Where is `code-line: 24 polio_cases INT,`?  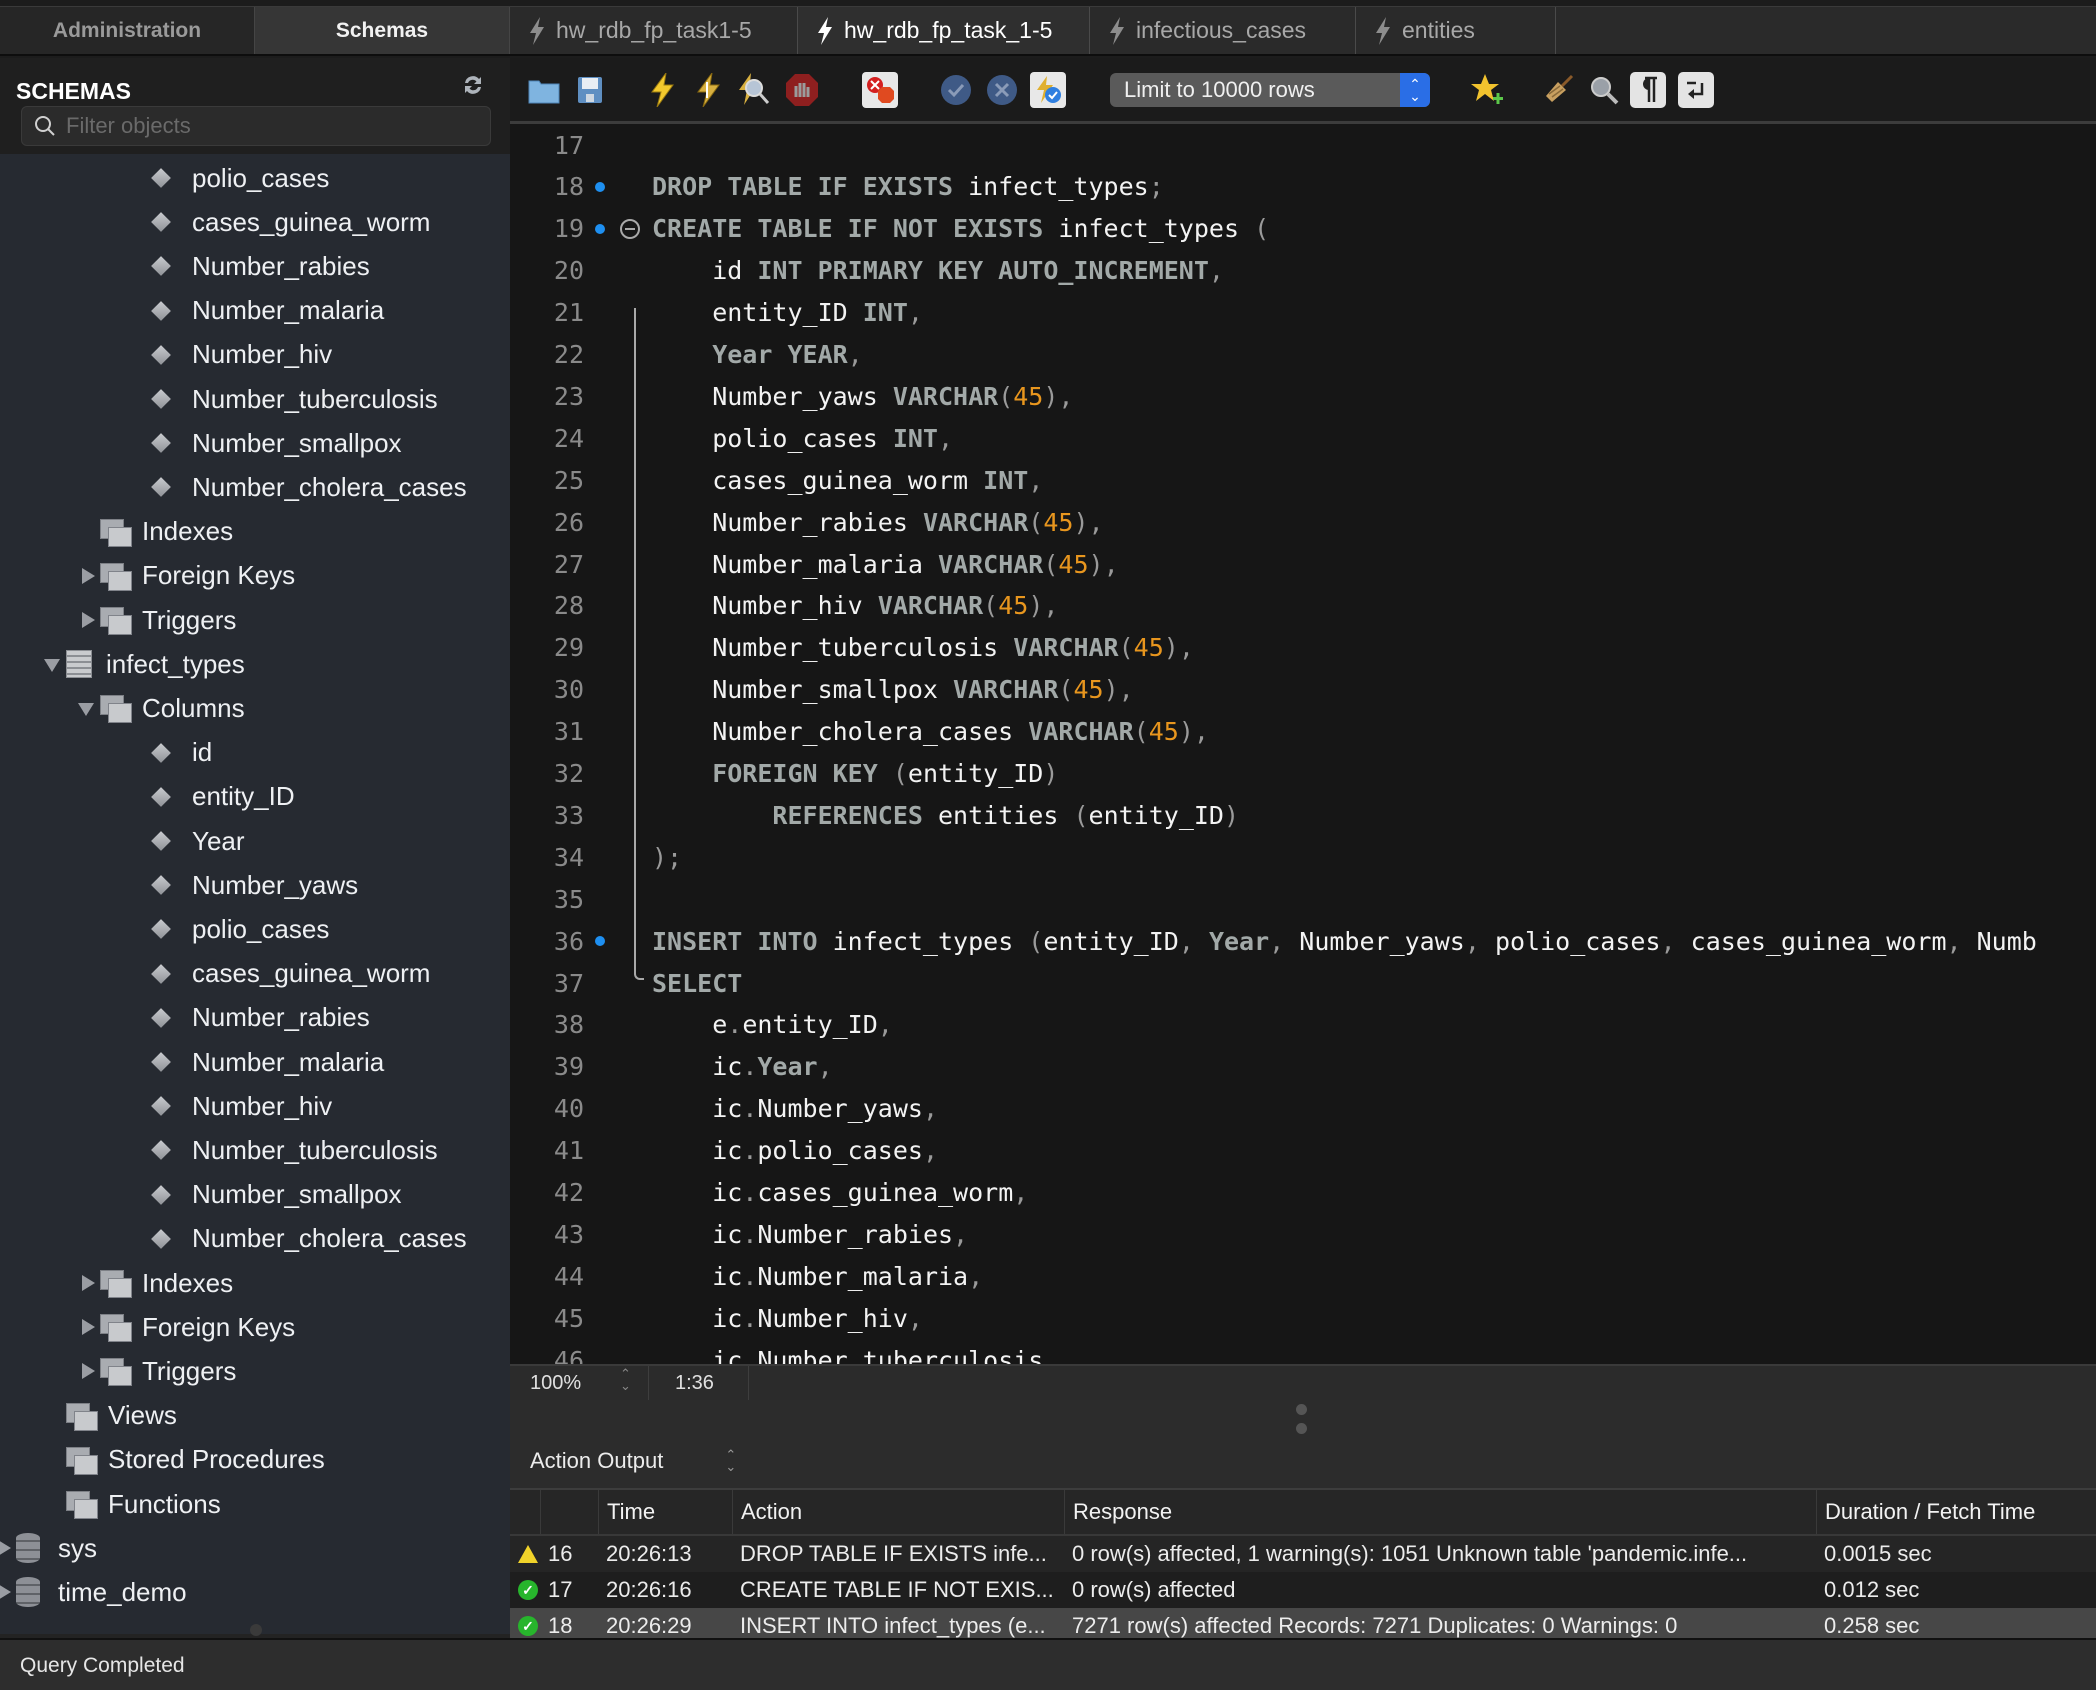 code-line: 24 polio_cases INT, is located at coordinates (1303, 438).